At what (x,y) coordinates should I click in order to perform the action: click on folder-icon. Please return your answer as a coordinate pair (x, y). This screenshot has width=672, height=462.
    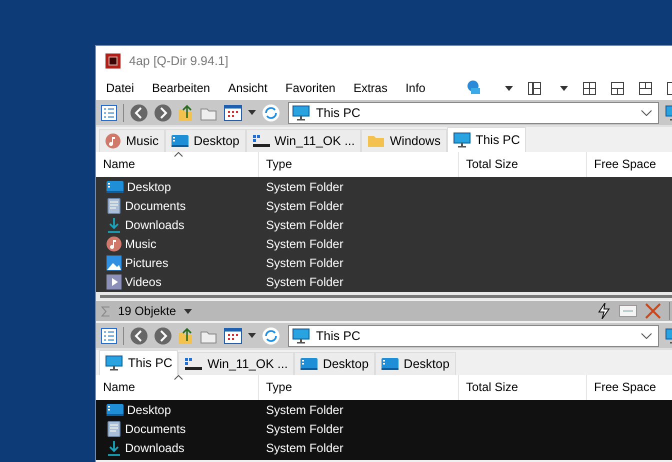
    Looking at the image, I should click on (375, 141).